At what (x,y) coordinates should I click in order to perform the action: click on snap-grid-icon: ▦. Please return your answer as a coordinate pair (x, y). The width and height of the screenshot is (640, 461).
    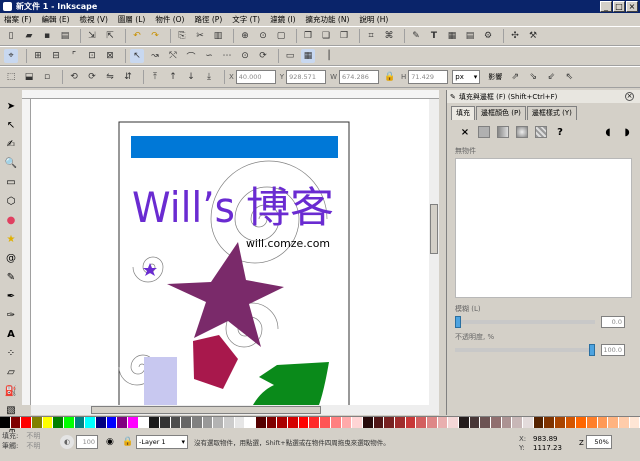
    Looking at the image, I should click on (308, 56).